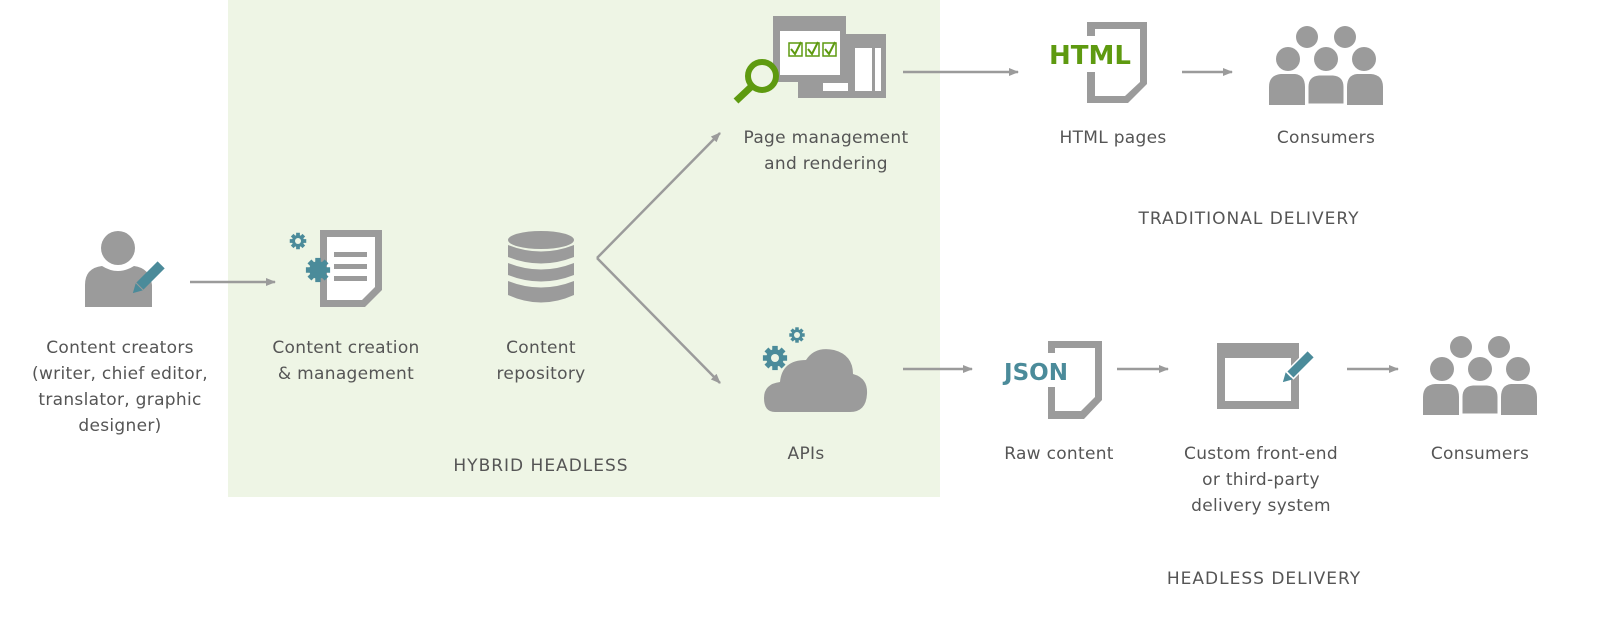 Image resolution: width=1600 pixels, height=640 pixels. Describe the element at coordinates (541, 267) in the screenshot. I see `database-icon` at that location.